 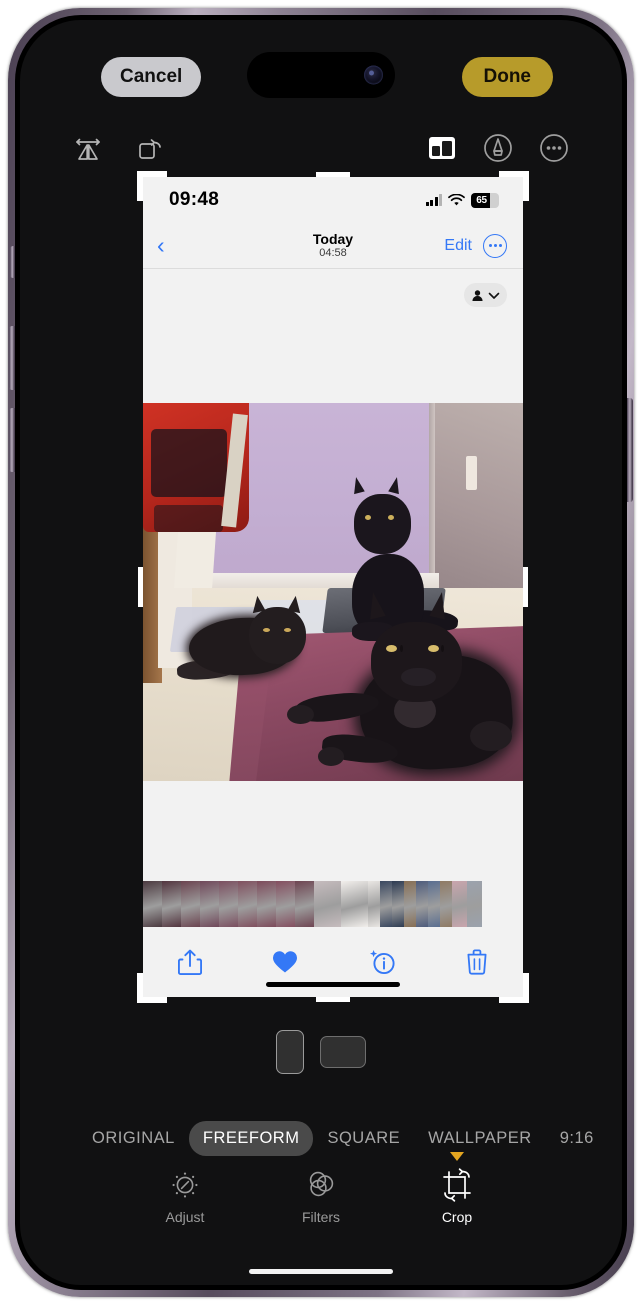 What do you see at coordinates (88, 148) in the screenshot?
I see `flip-horizontal-icon` at bounding box center [88, 148].